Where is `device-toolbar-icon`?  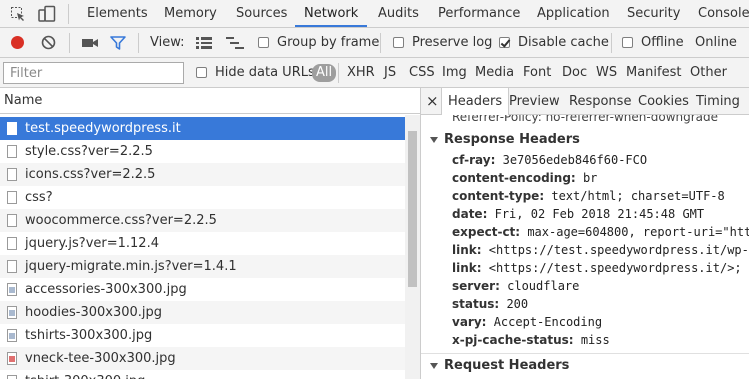
device-toolbar-icon is located at coordinates (47, 14).